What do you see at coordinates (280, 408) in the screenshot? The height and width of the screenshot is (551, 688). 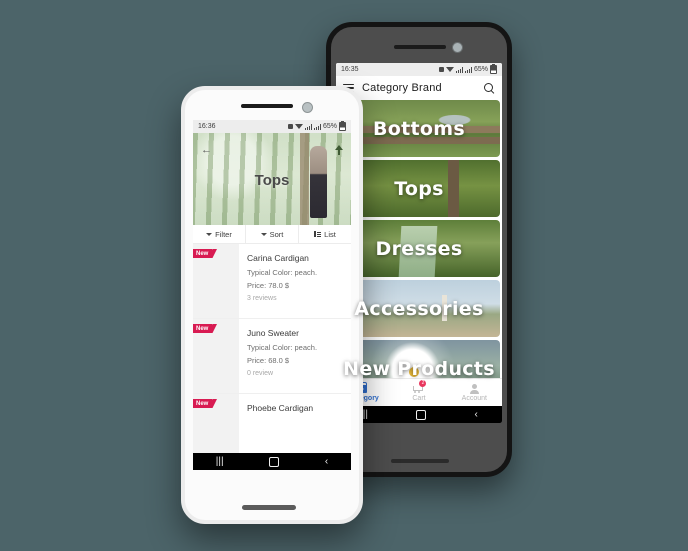 I see `product-name: Phoebe Cardigan` at bounding box center [280, 408].